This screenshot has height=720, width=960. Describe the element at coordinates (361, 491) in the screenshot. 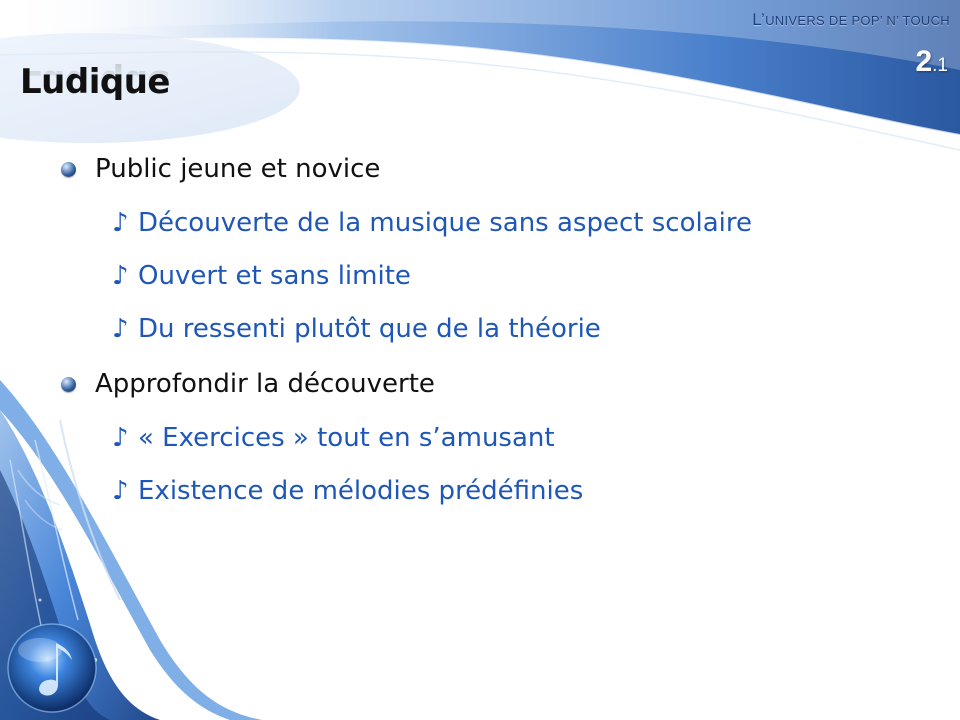

I see `sub-bullet-text: Existence de mélodies prédéfinies` at that location.